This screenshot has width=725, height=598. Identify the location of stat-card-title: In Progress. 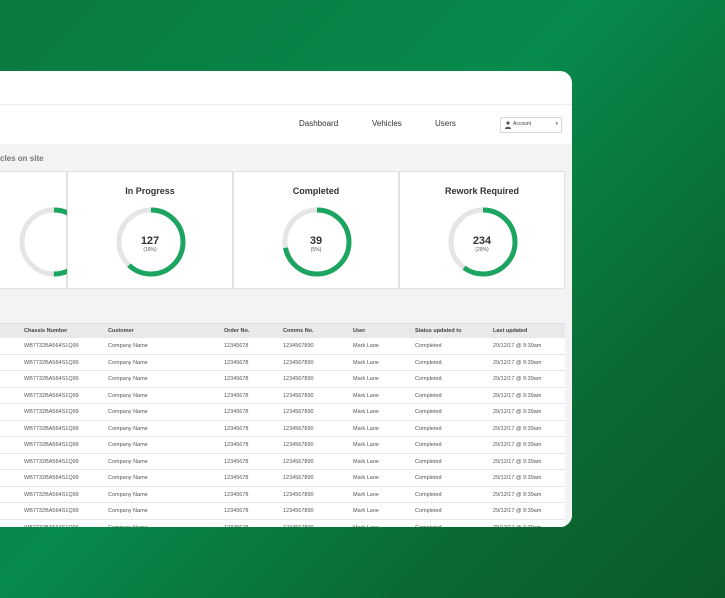
(150, 191).